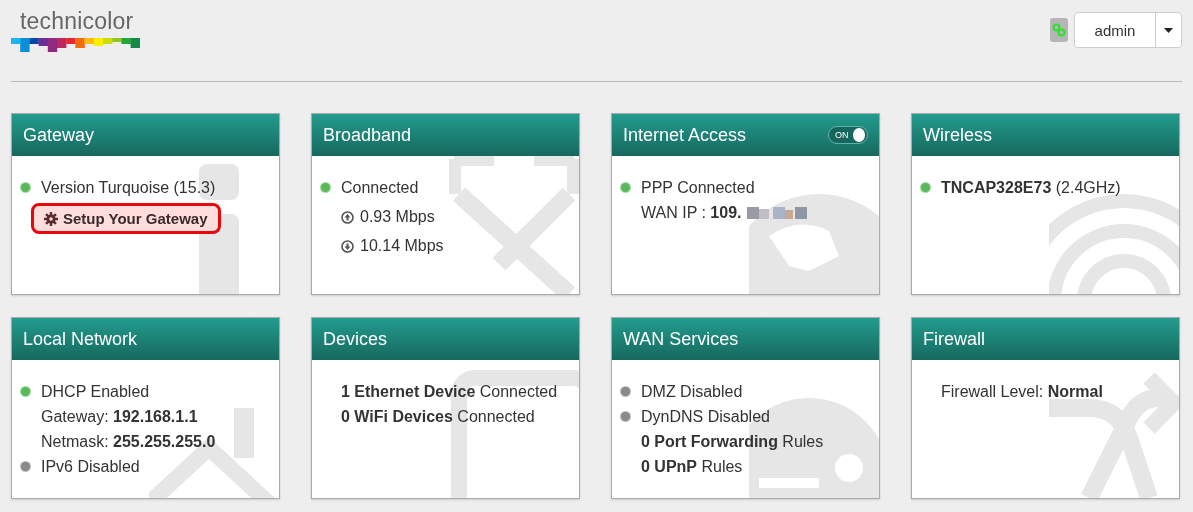 Image resolution: width=1193 pixels, height=512 pixels. Describe the element at coordinates (685, 135) in the screenshot. I see `card-title: Internet Access` at that location.